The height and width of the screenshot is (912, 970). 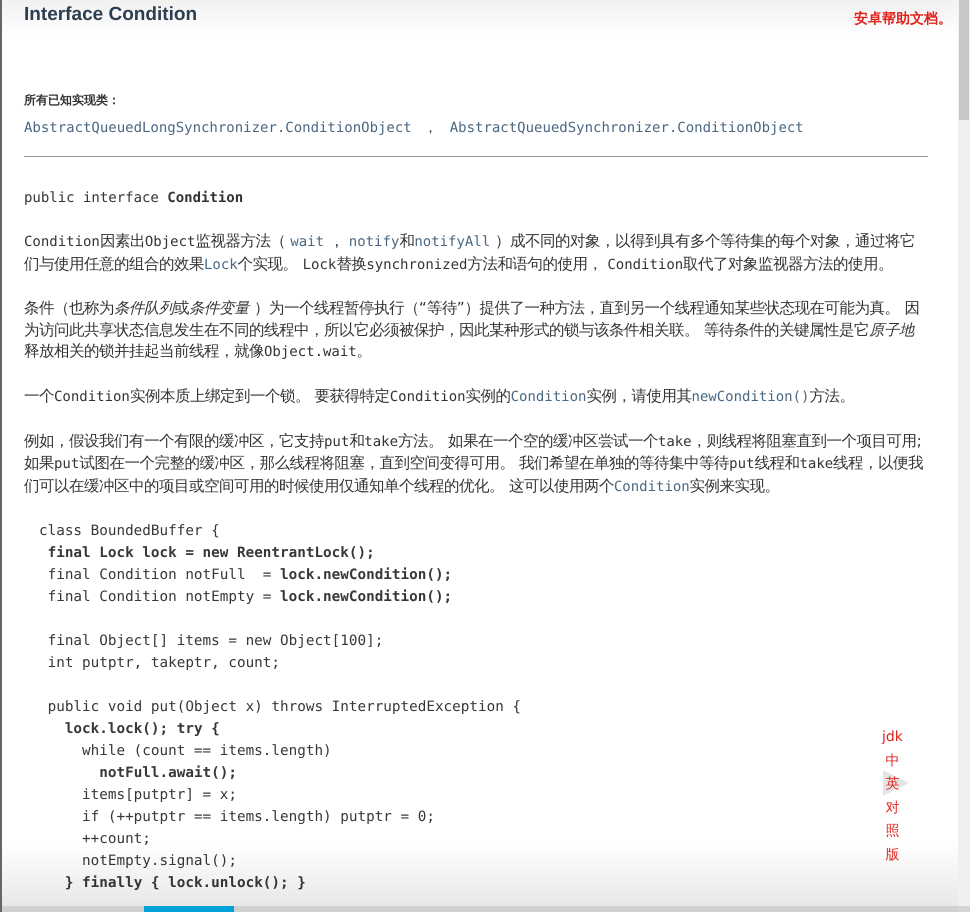 What do you see at coordinates (159, 862) in the screenshot?
I see `code-line: notEmpty.signal();` at bounding box center [159, 862].